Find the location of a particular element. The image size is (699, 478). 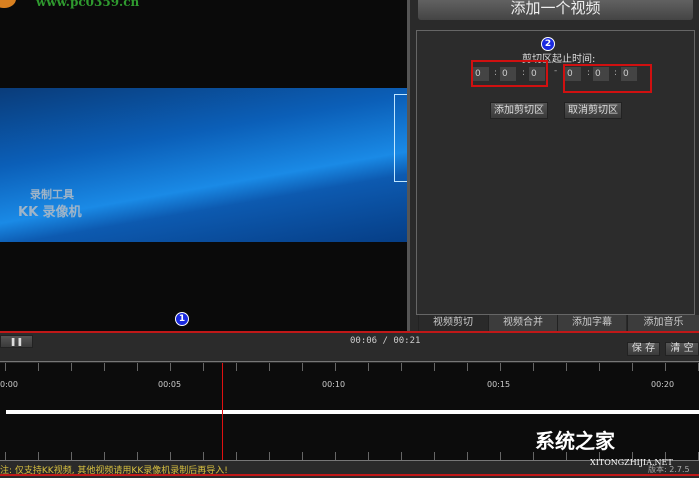

cancel-cut-button: 取消剪切区 is located at coordinates (593, 110).